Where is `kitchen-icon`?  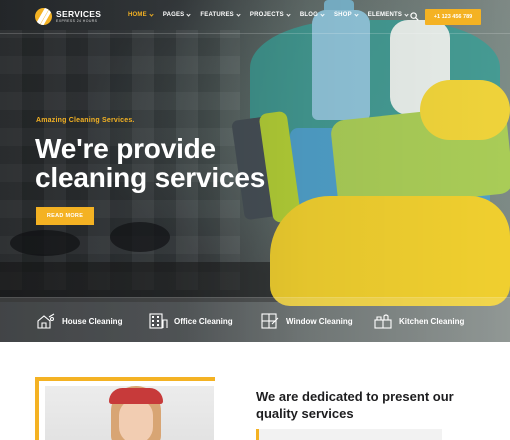 kitchen-icon is located at coordinates (383, 321).